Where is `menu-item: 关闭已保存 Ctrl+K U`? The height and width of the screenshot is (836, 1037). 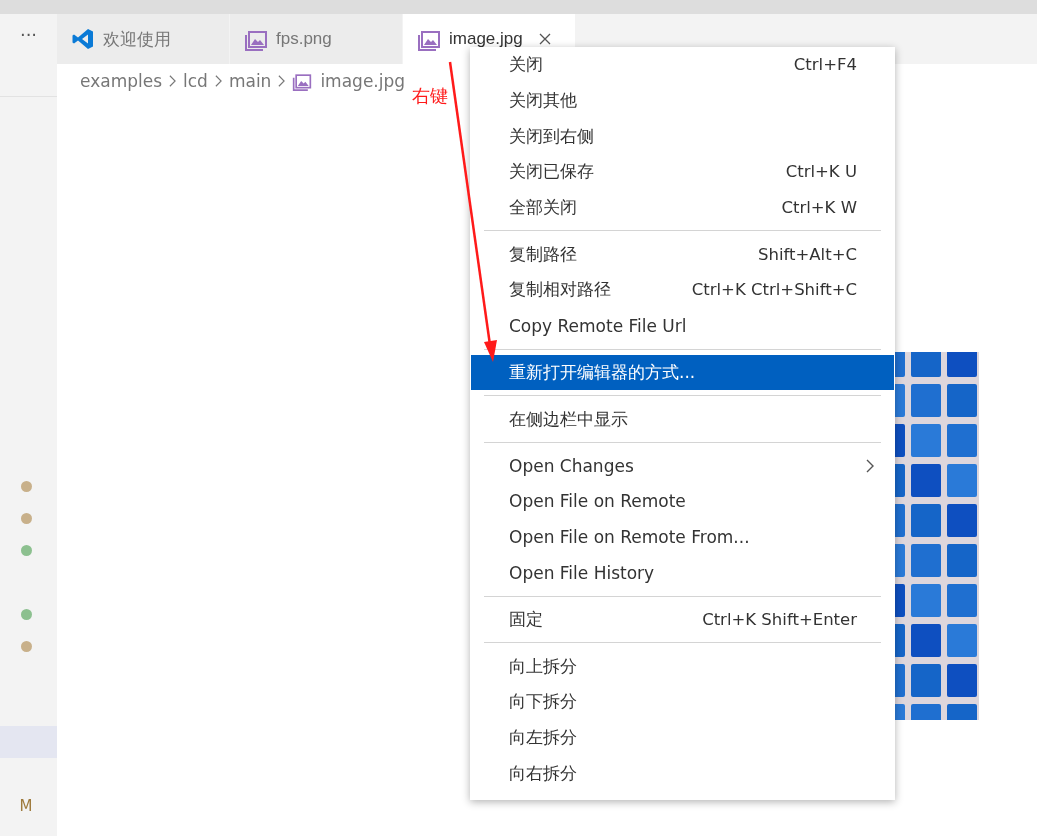
menu-item: 关闭已保存 Ctrl+K U is located at coordinates (682, 172).